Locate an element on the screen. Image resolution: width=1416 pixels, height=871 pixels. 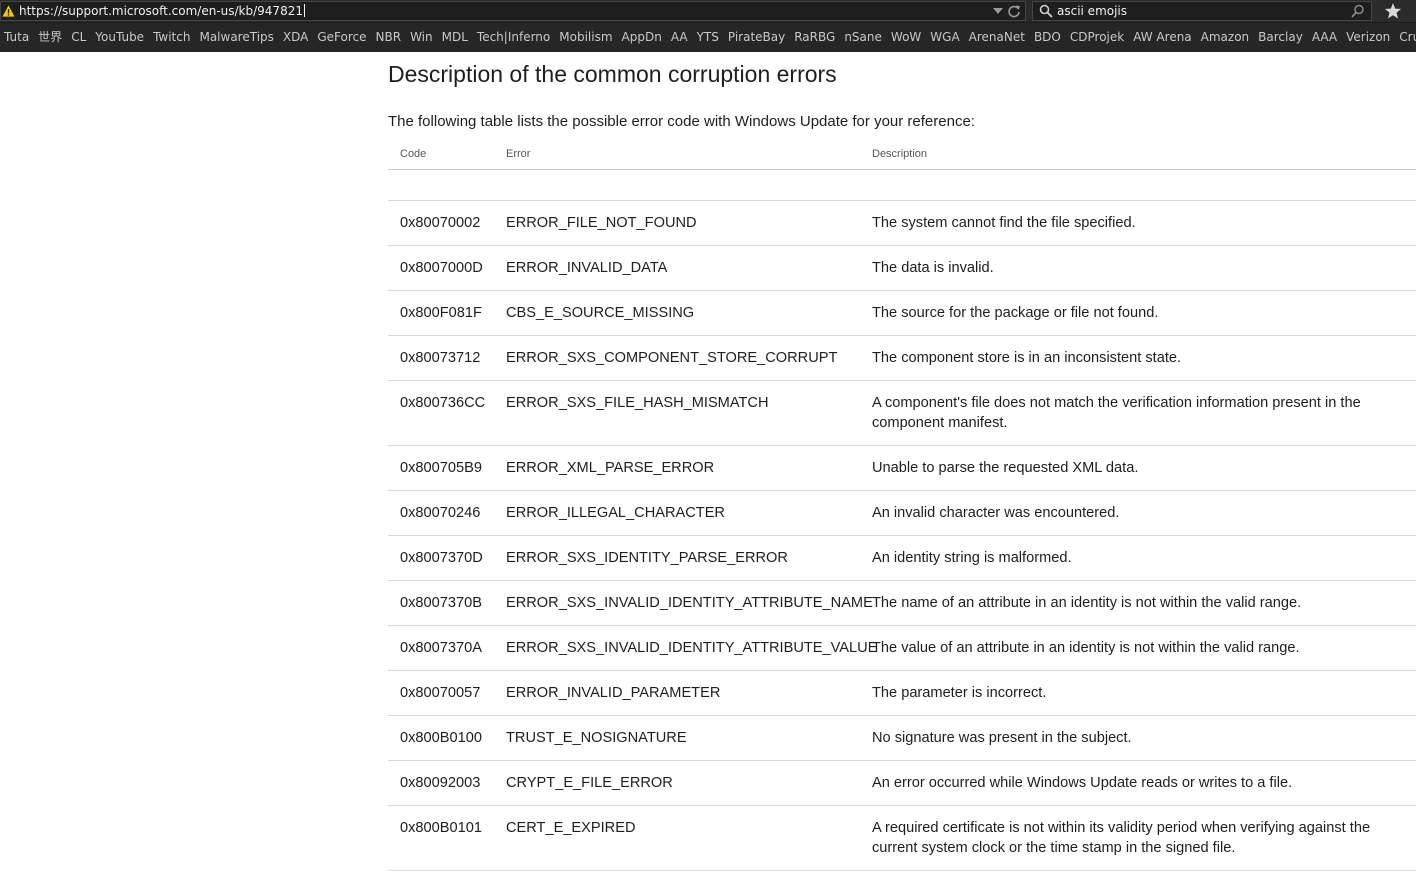
bookmark-item: Mobilism is located at coordinates (585, 37).